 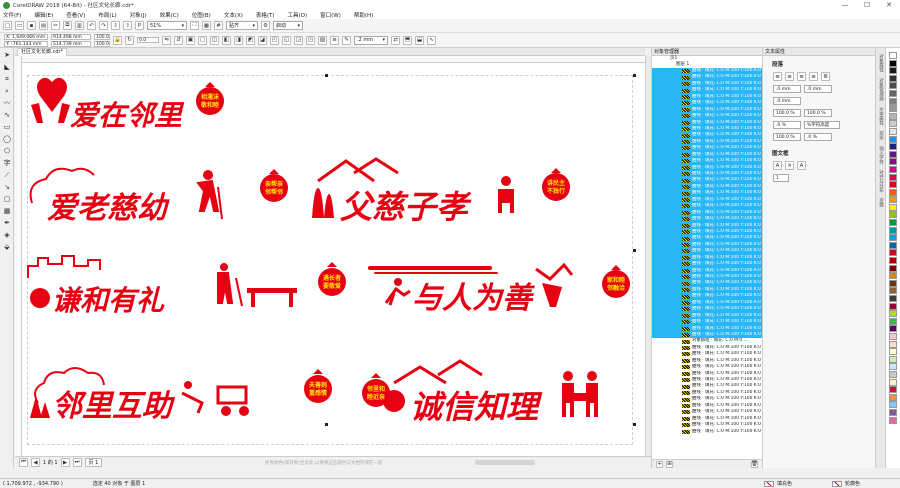 I want to click on first-page-icon: ⏮, so click(x=23, y=462).